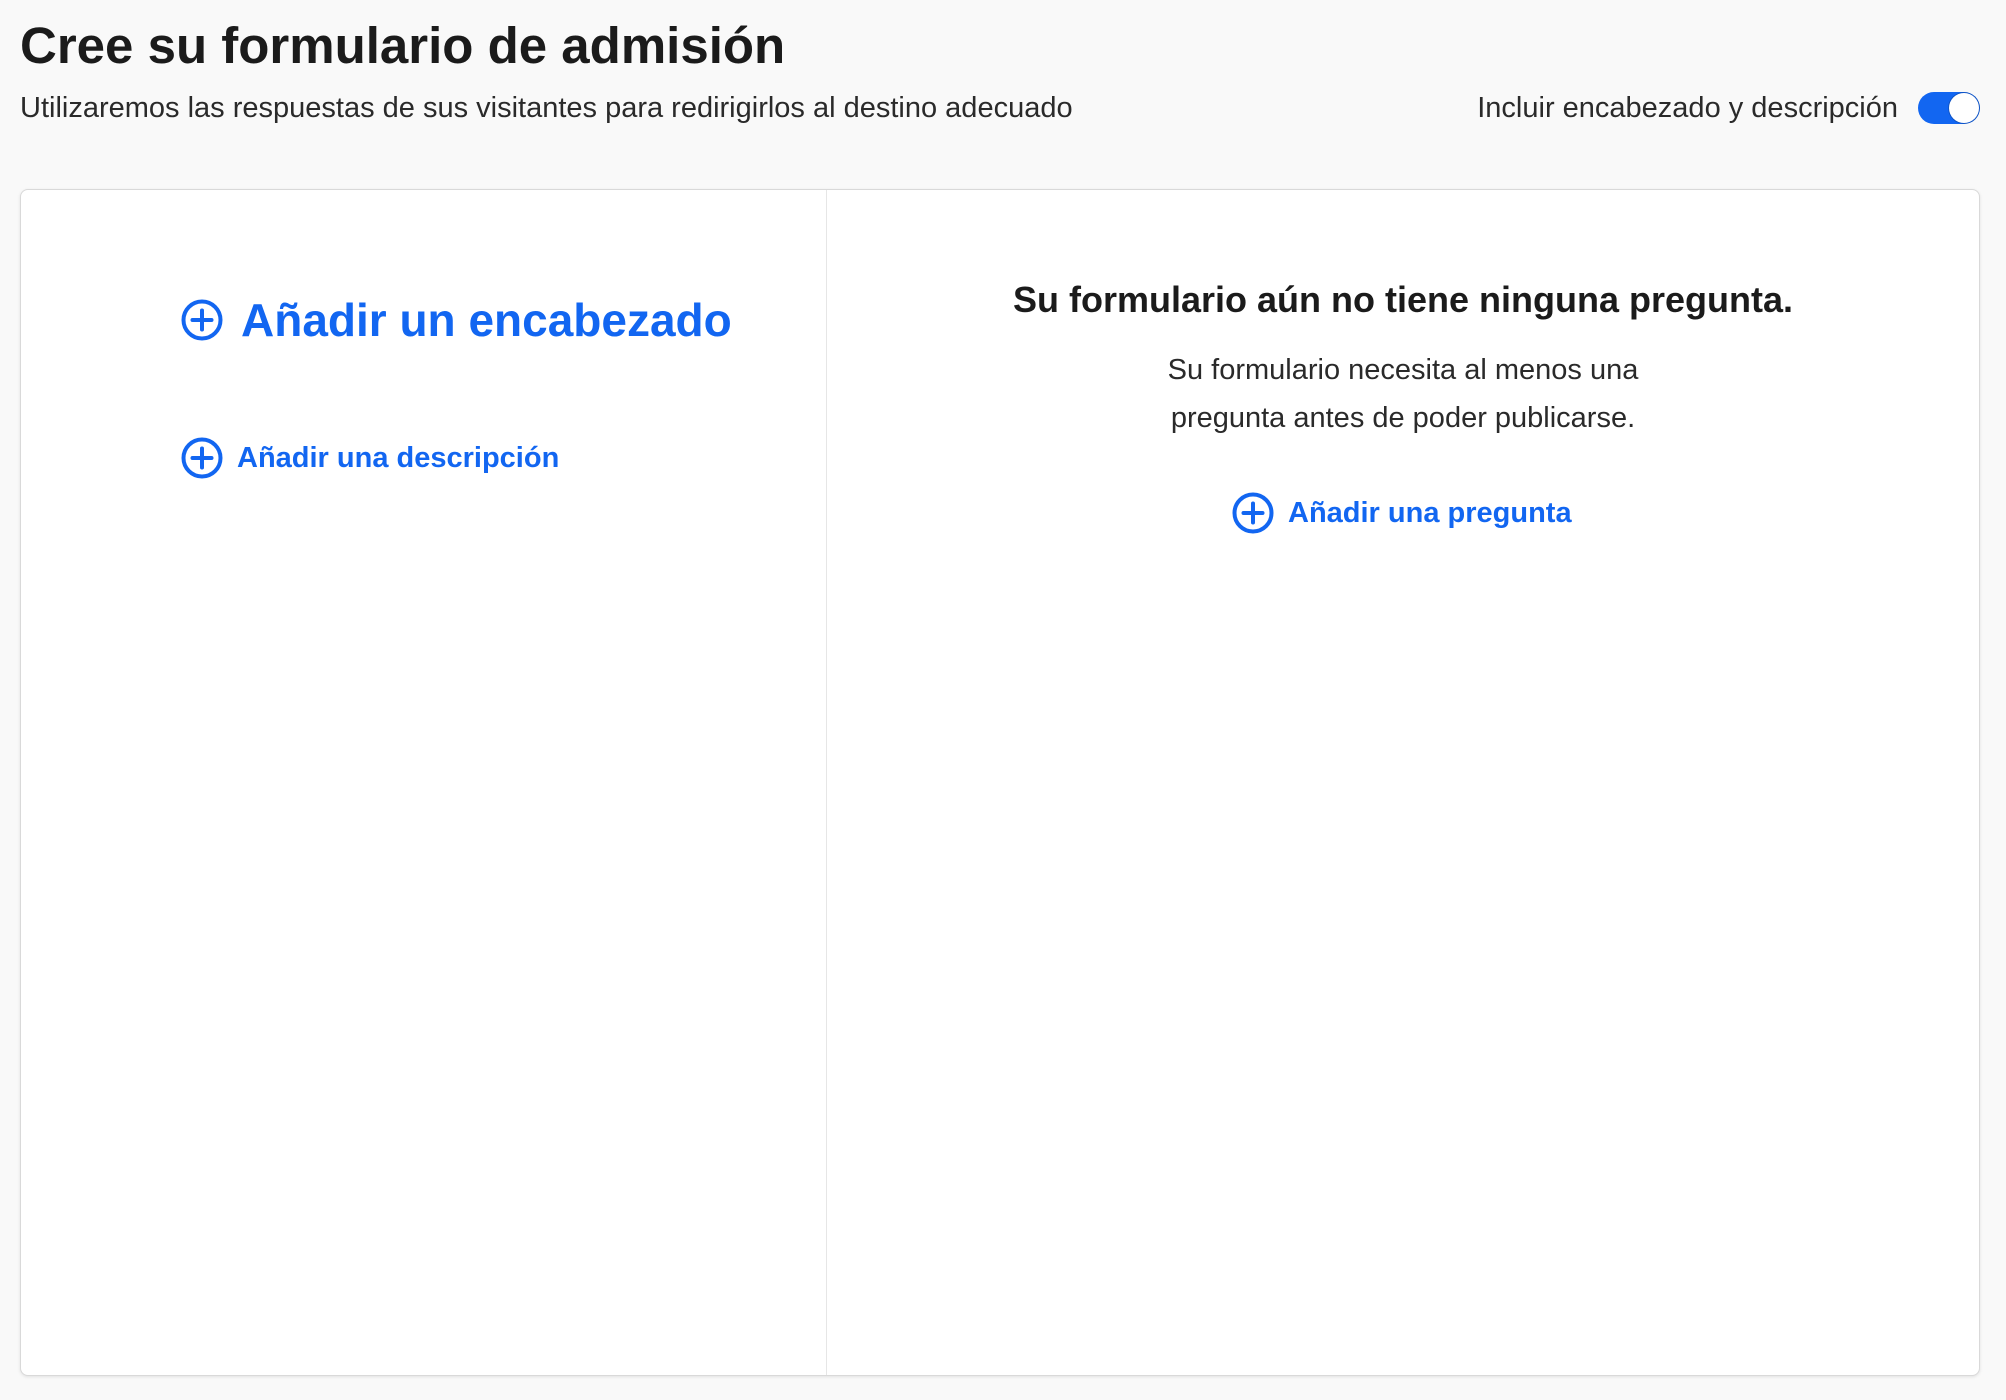 This screenshot has width=2006, height=1400. I want to click on toggle-knob, so click(1964, 108).